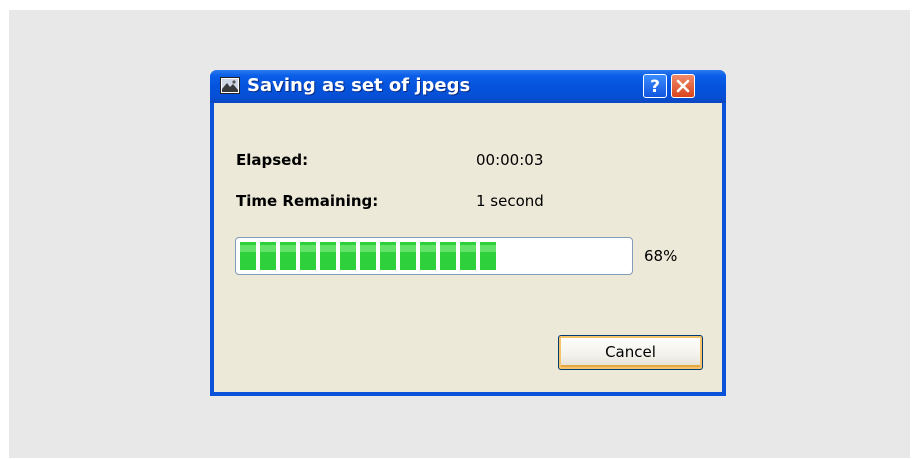  I want to click on image-export-icon, so click(230, 85).